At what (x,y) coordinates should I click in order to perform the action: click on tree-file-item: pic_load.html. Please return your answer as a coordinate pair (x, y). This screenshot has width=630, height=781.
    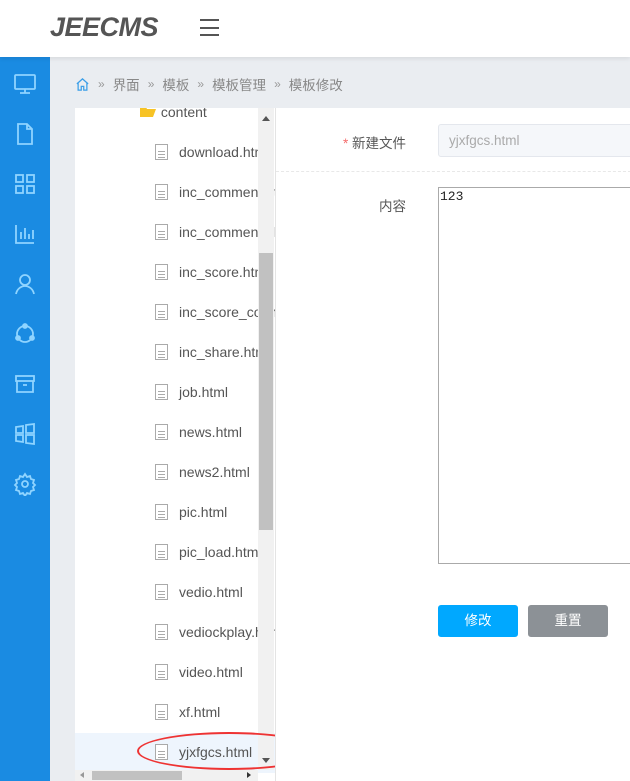
    Looking at the image, I should click on (175, 553).